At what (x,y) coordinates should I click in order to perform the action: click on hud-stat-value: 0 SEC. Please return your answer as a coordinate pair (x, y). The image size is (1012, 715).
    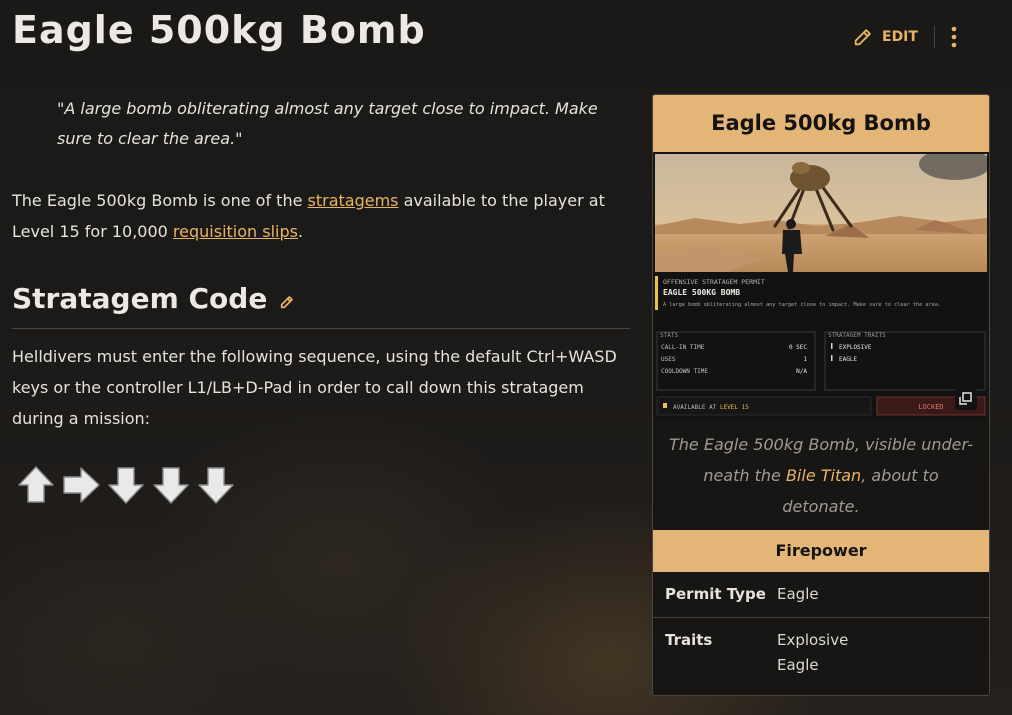
    Looking at the image, I should click on (798, 347).